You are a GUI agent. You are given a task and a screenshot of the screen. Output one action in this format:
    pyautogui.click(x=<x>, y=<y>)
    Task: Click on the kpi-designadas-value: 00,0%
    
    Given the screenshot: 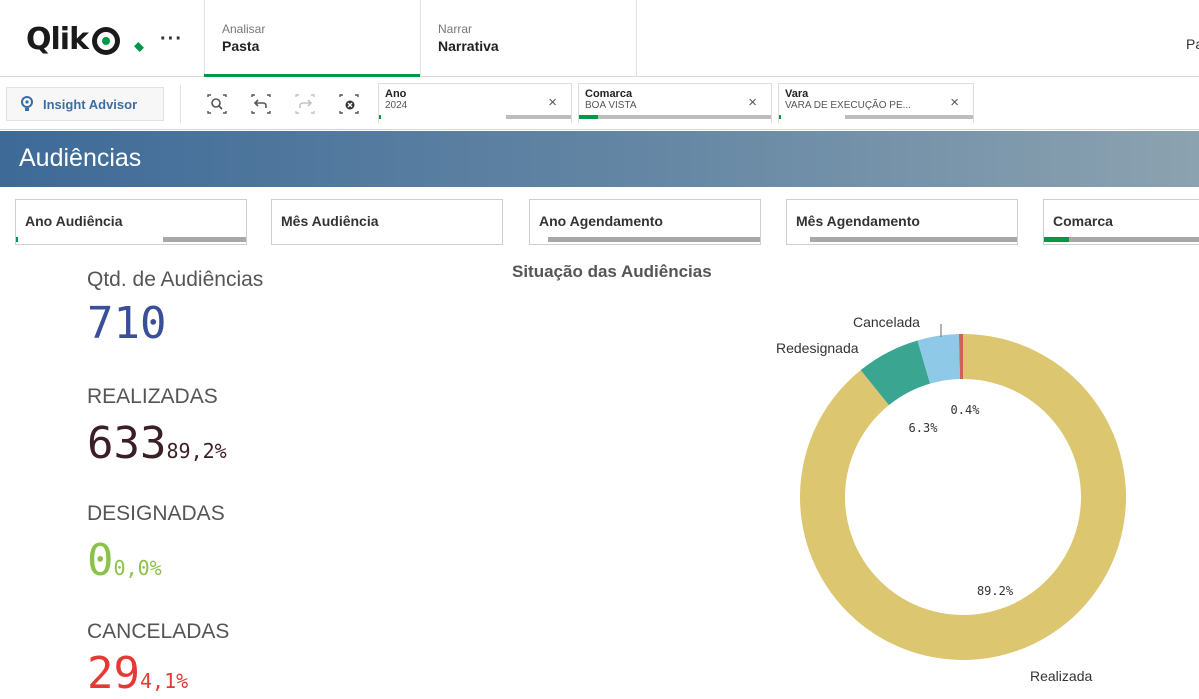 What is the action you would take?
    pyautogui.click(x=124, y=560)
    